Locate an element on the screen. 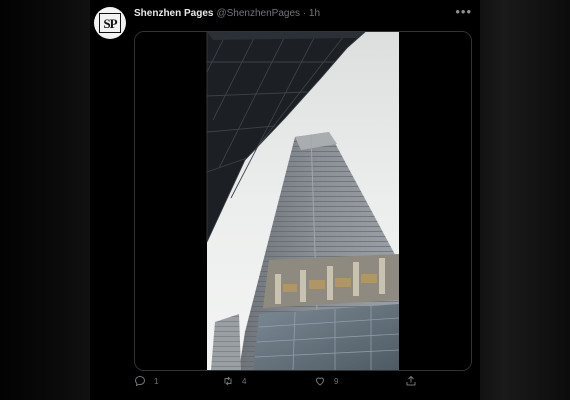  share-button is located at coordinates (411, 381).